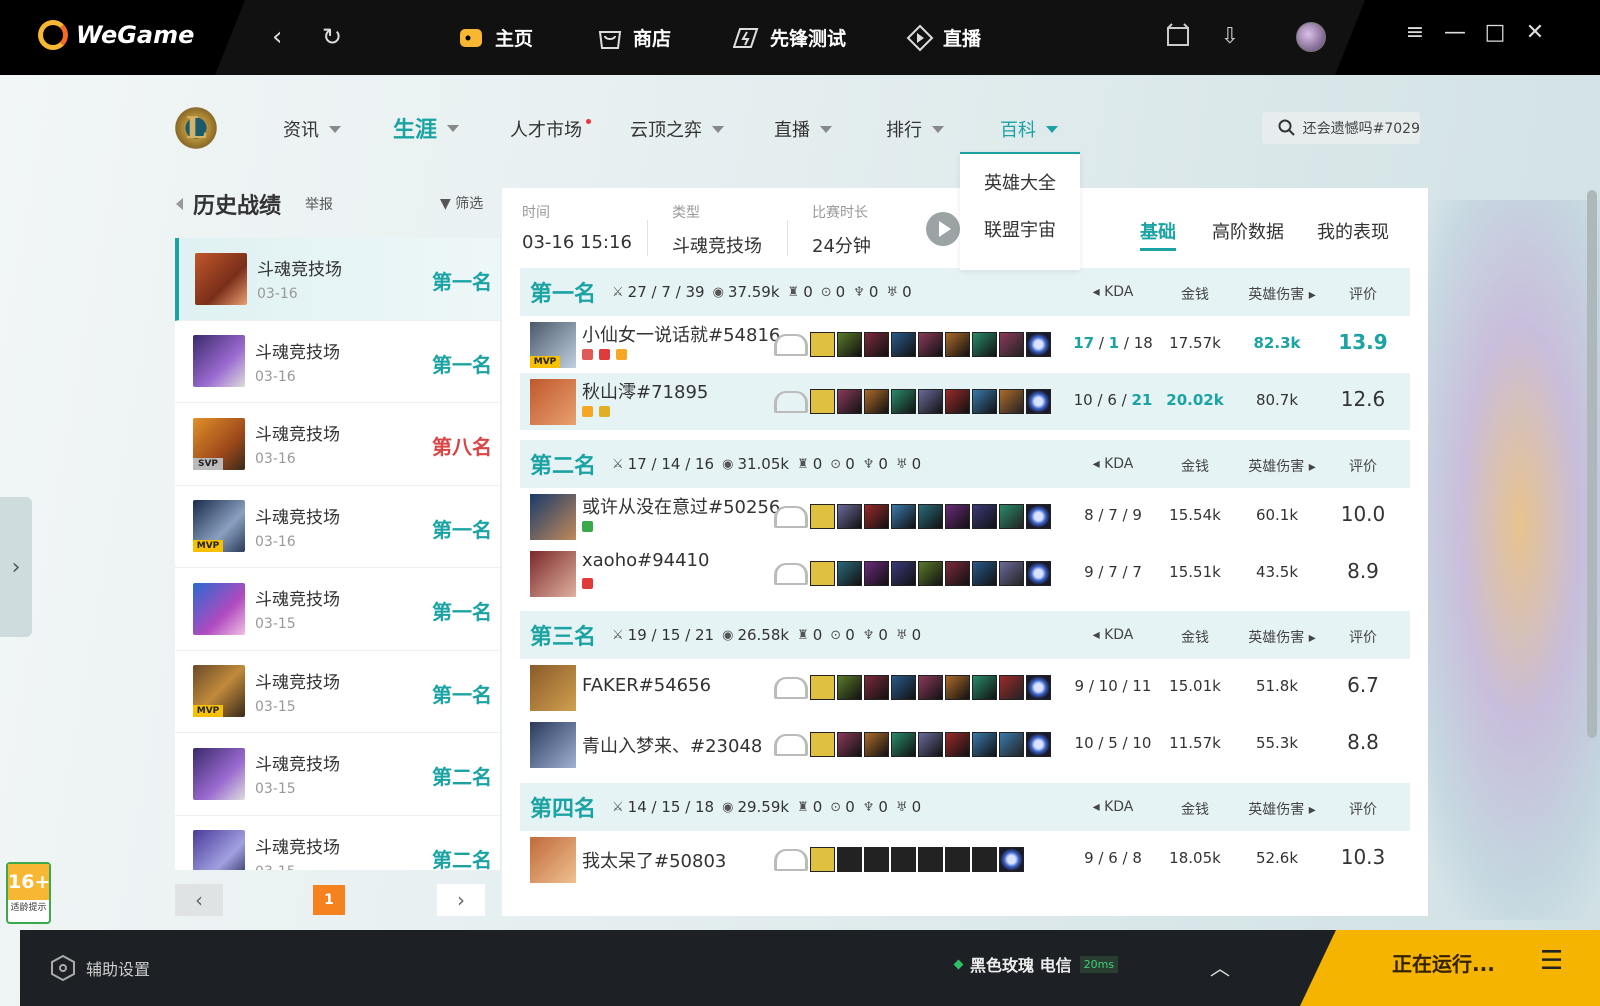 This screenshot has width=1600, height=1006. Describe the element at coordinates (179, 204) in the screenshot. I see `collapse-arrow-icon` at that location.